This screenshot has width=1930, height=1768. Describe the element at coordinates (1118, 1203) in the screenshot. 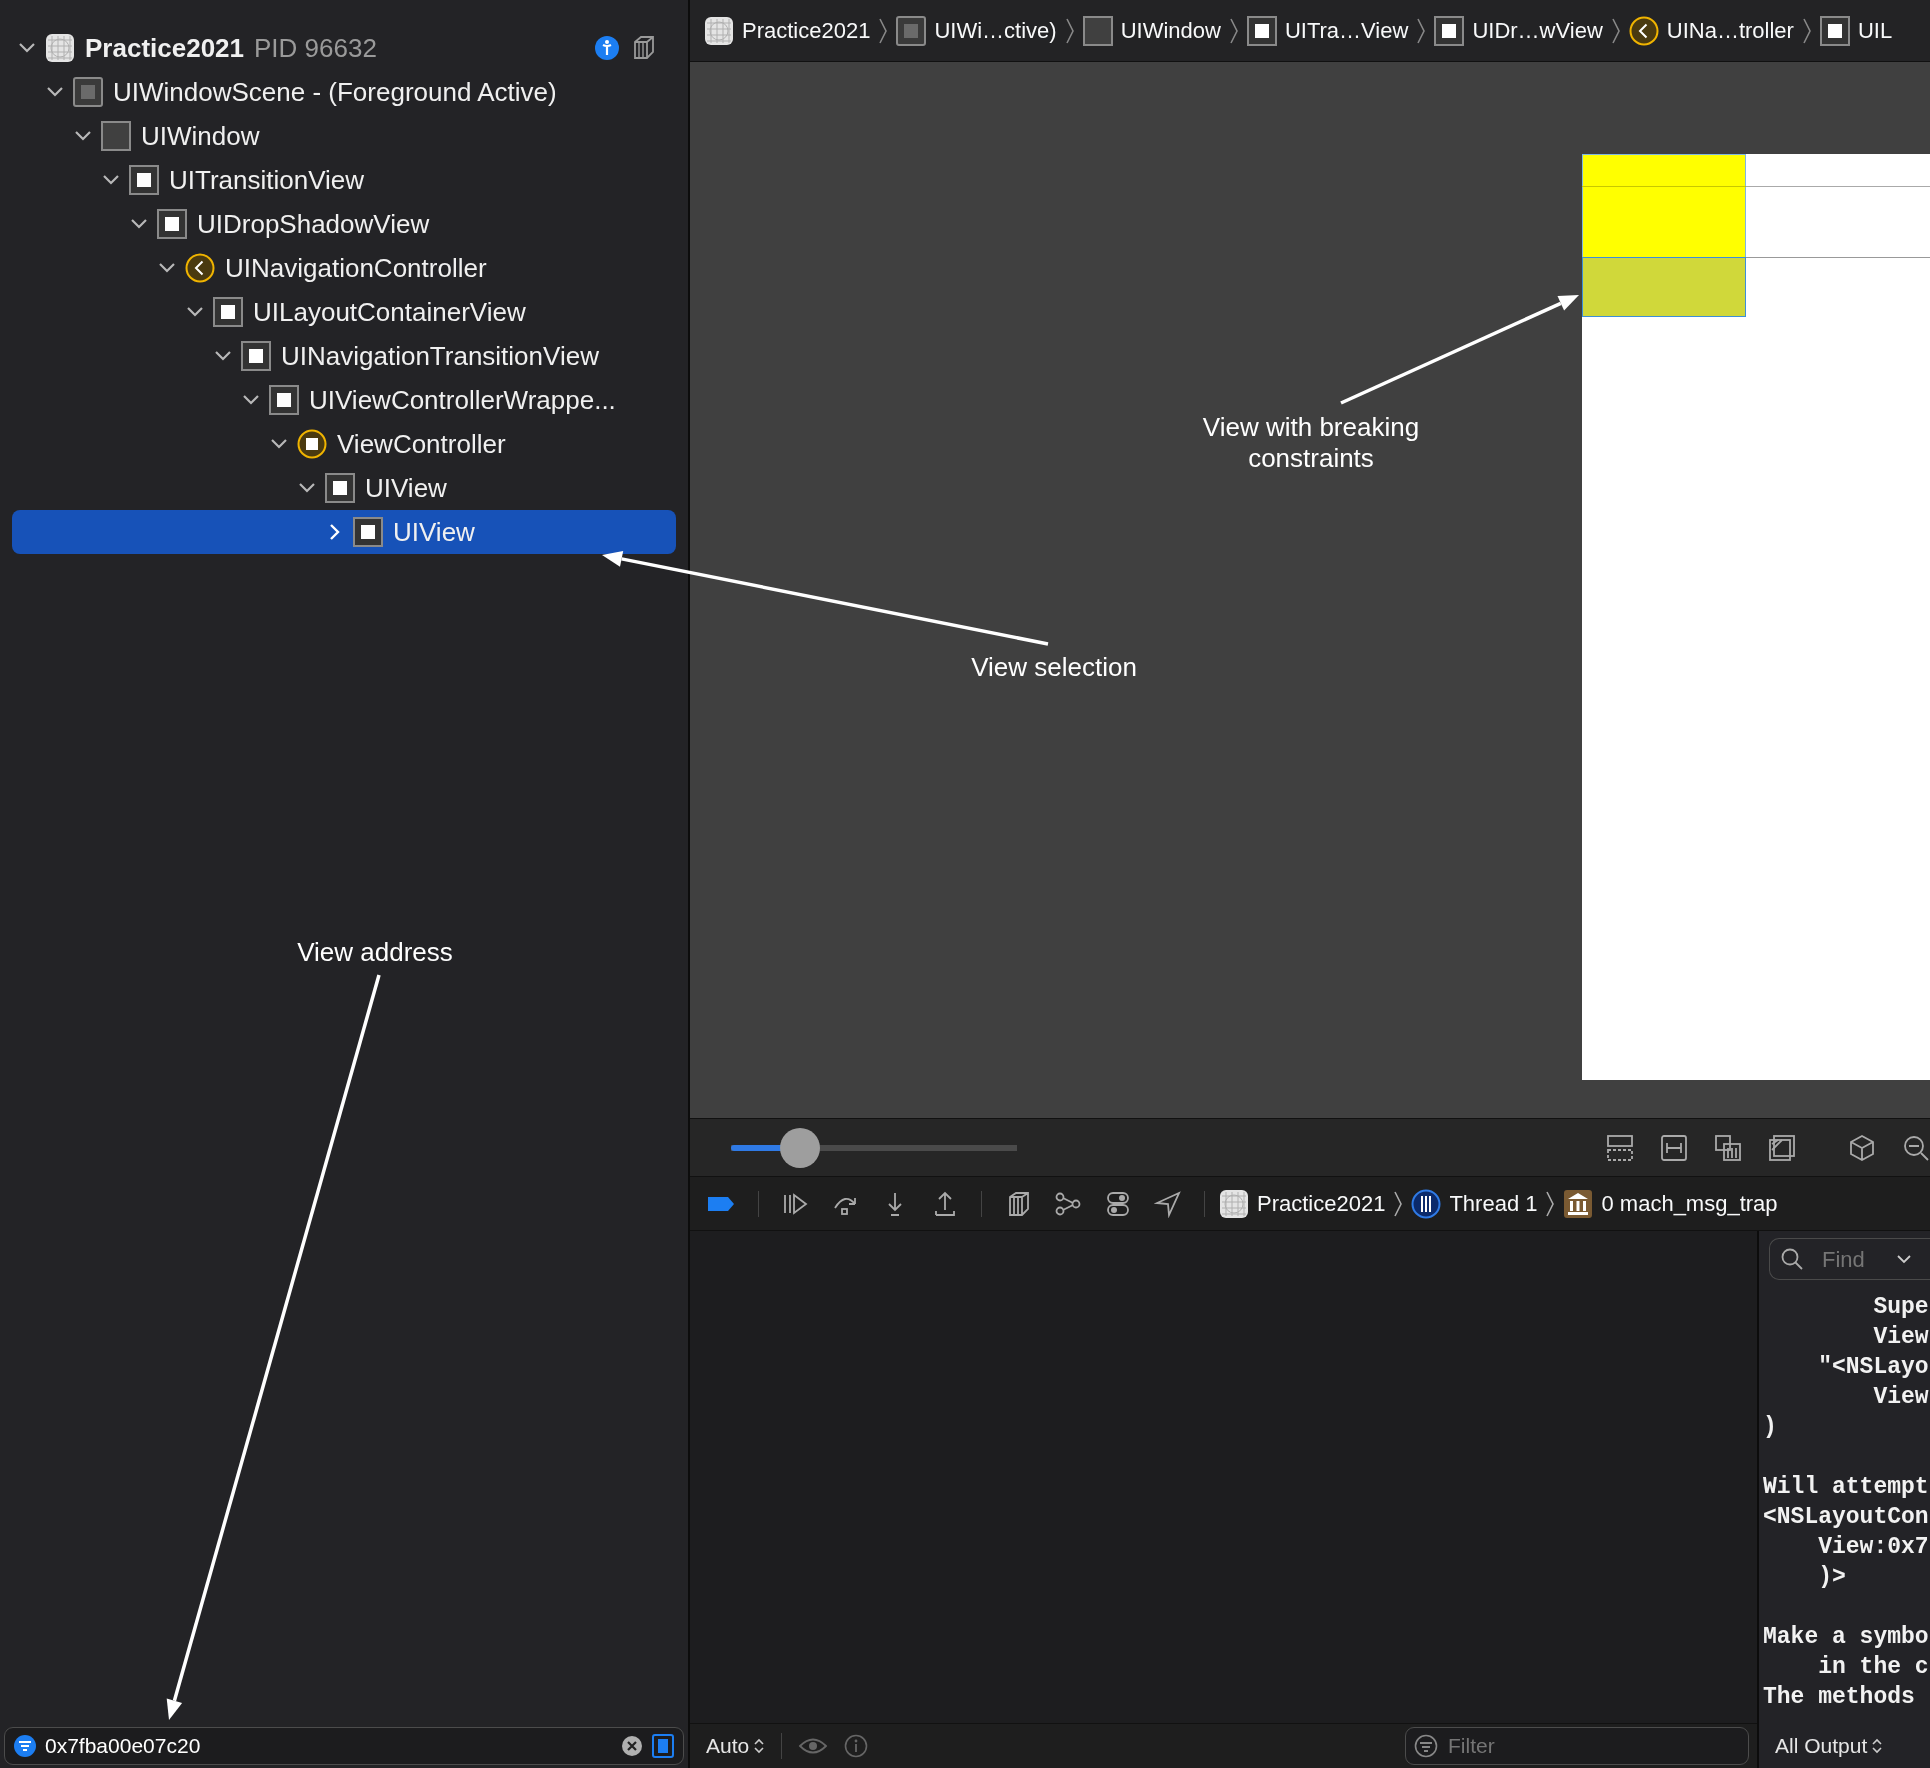

I see `toggles-icon` at that location.